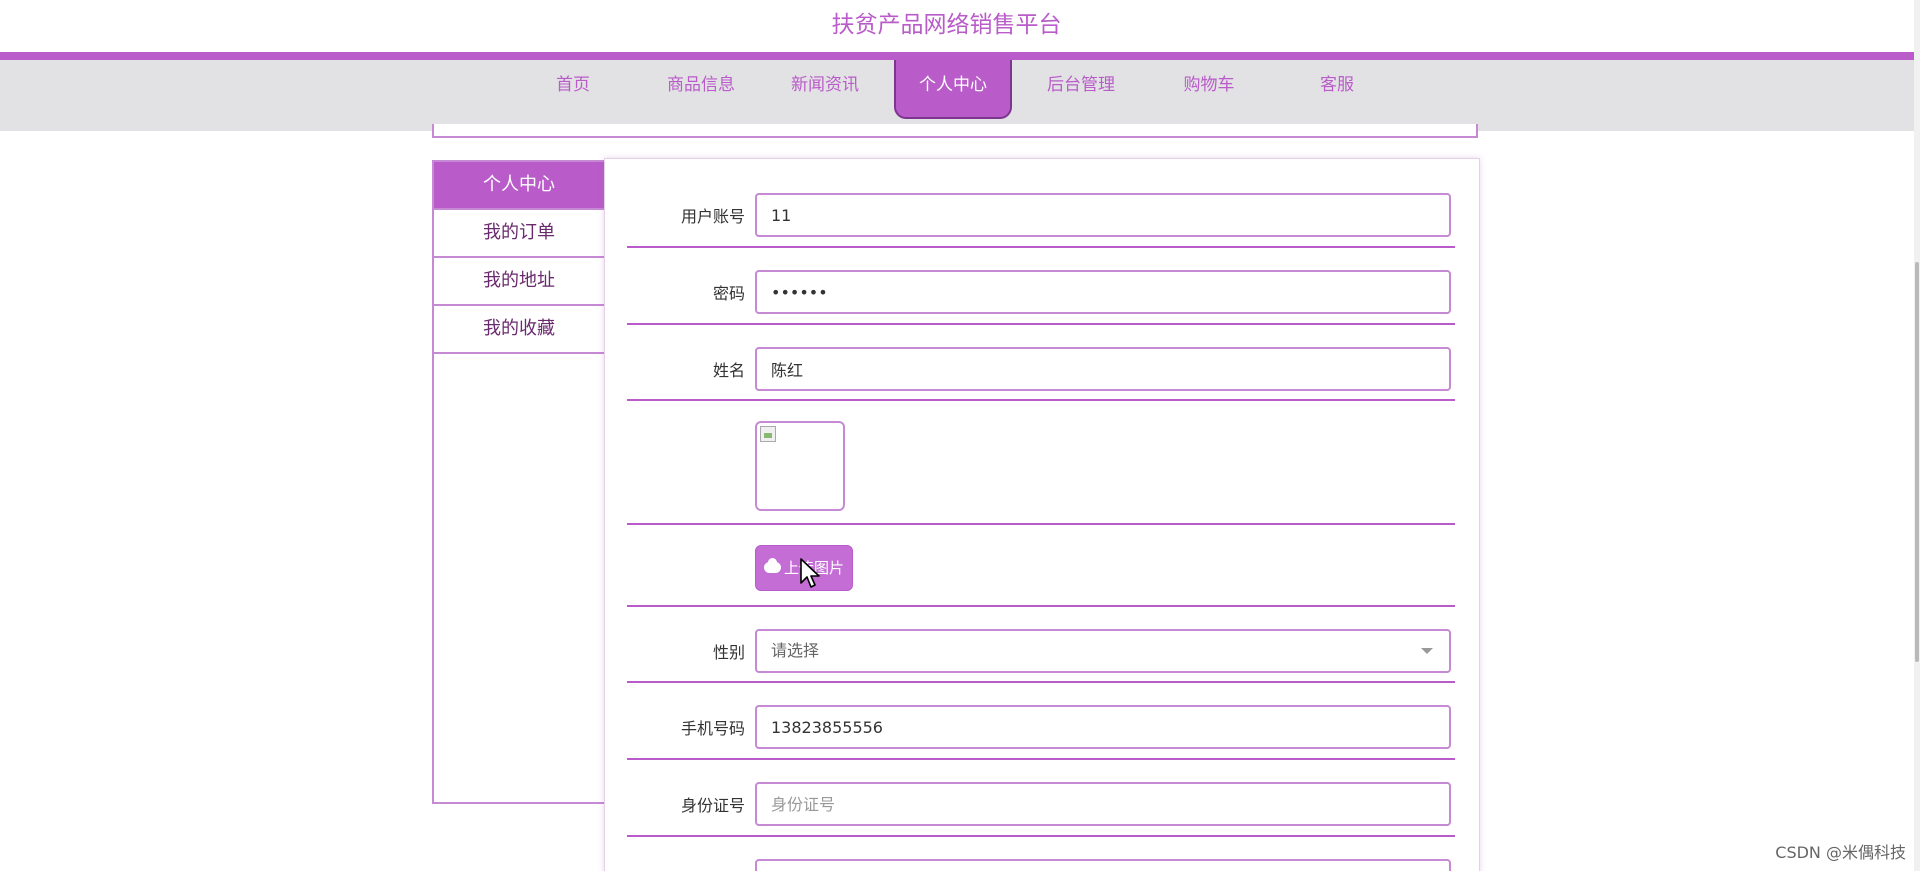  I want to click on form-row-idcard: 身份证号, so click(1041, 798).